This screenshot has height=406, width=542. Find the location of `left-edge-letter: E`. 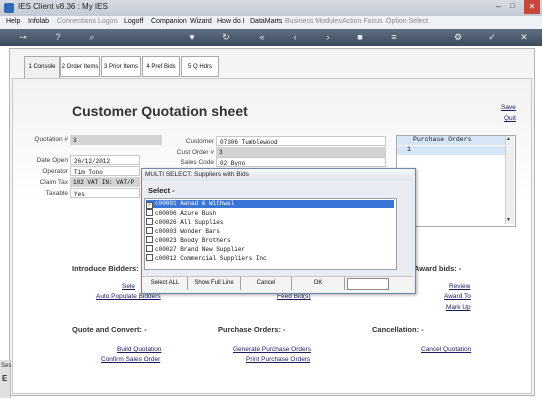

left-edge-letter: E is located at coordinates (5, 378).